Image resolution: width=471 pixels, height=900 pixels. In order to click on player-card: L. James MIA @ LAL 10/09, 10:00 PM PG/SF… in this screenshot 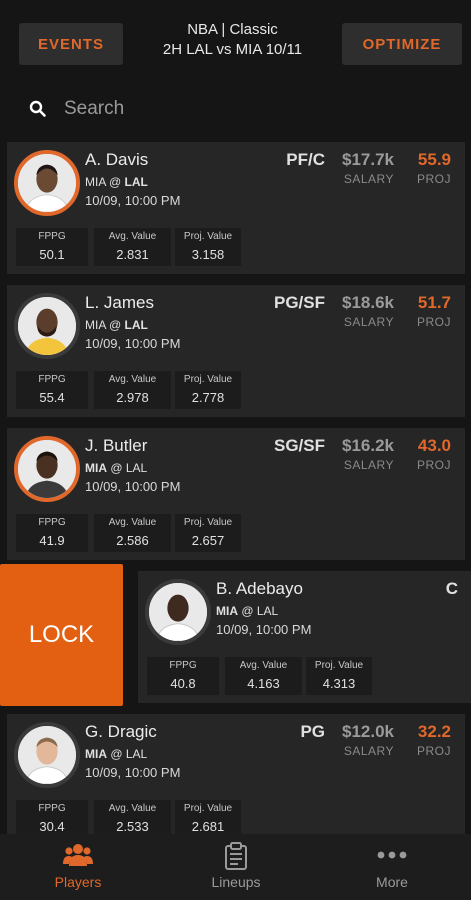, I will do `click(236, 351)`.